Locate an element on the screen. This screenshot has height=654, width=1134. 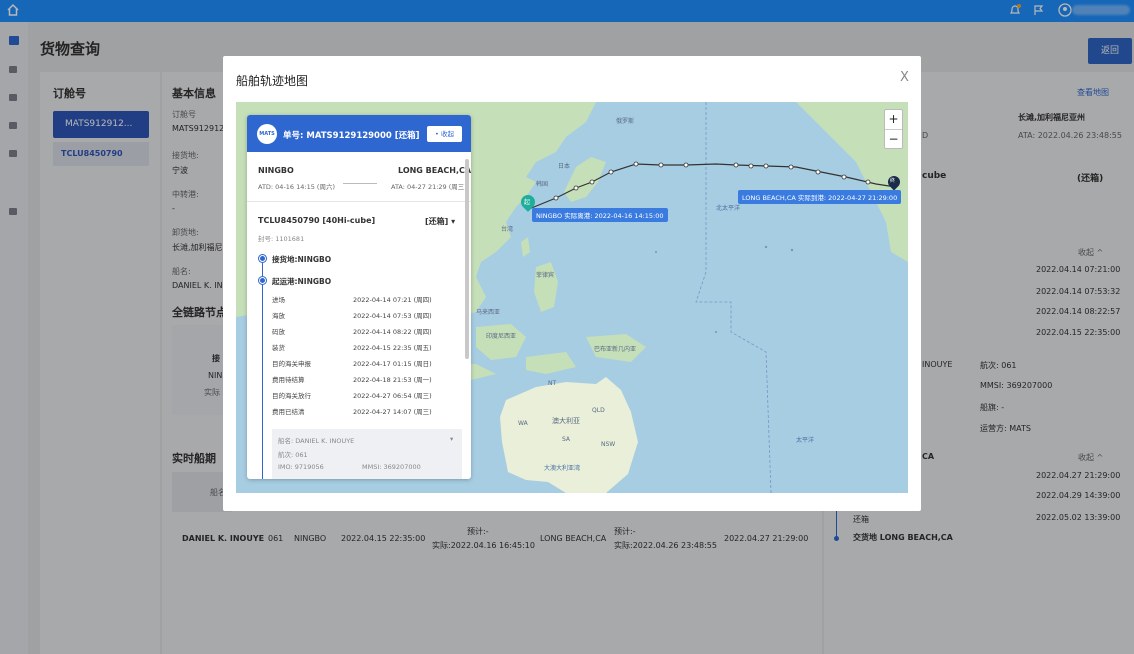
event-name: 目的海关放行 is located at coordinates (291, 396).